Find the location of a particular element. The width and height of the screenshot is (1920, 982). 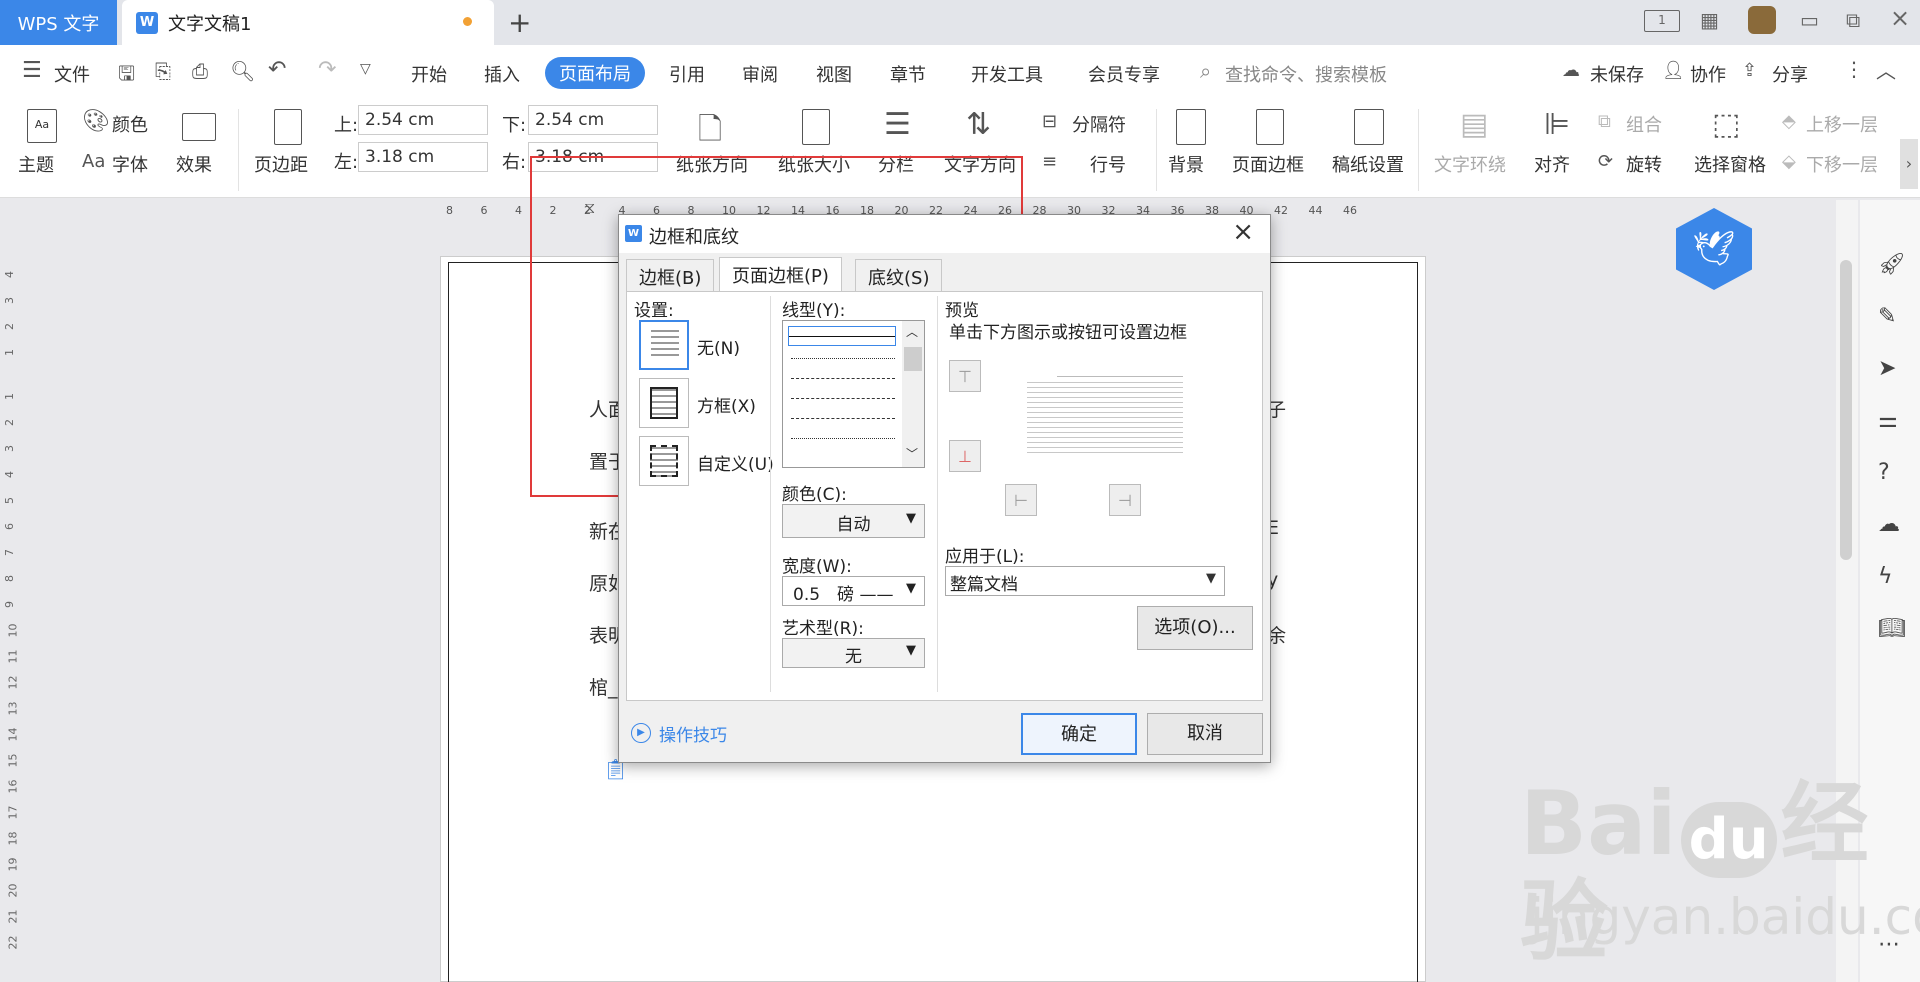

tab-insert: 插入 is located at coordinates (502, 74).